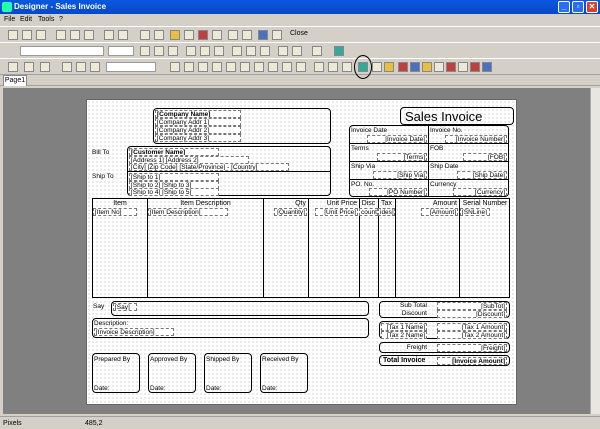 The image size is (600, 429). I want to click on align-rights-icon, so click(203, 67).